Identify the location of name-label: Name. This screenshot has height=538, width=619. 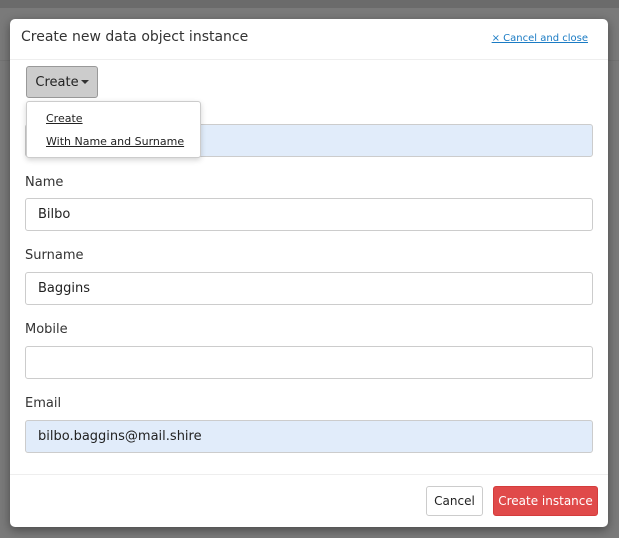
(44, 182).